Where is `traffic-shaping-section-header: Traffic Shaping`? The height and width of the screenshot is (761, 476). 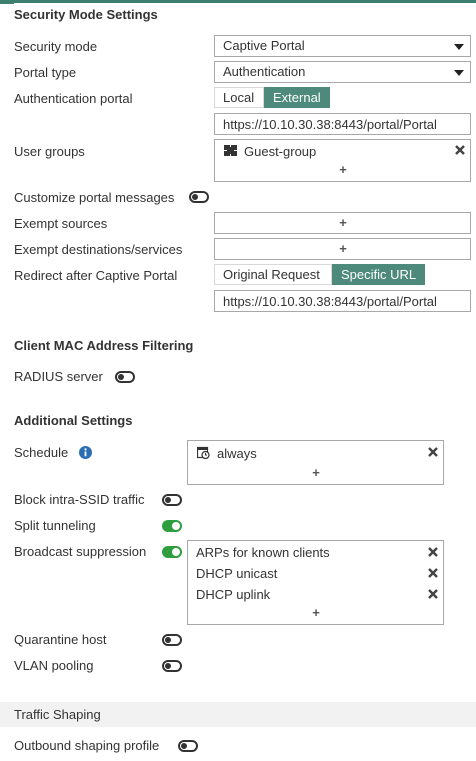
traffic-shaping-section-header: Traffic Shaping is located at coordinates (238, 714).